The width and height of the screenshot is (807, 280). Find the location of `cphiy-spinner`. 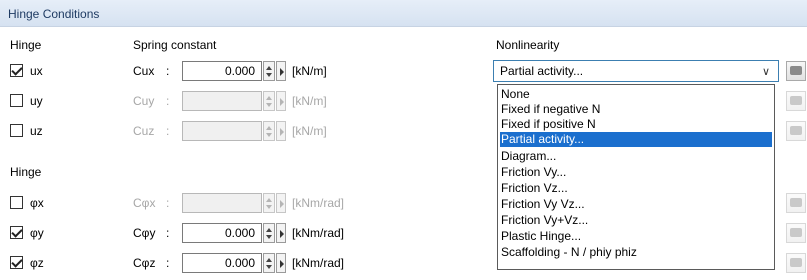

cphiy-spinner is located at coordinates (269, 233).